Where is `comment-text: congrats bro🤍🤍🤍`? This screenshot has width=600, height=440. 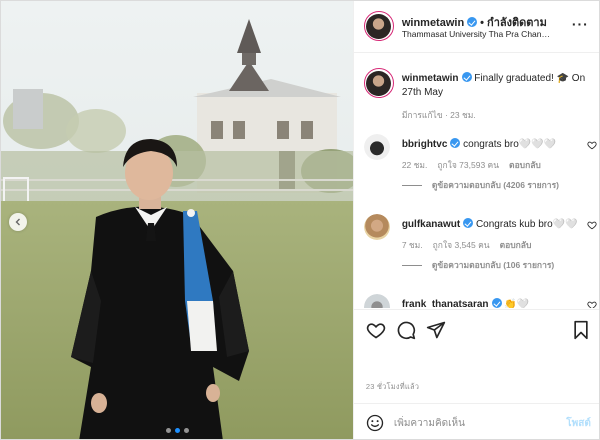 comment-text: congrats bro🤍🤍🤍 is located at coordinates (510, 144).